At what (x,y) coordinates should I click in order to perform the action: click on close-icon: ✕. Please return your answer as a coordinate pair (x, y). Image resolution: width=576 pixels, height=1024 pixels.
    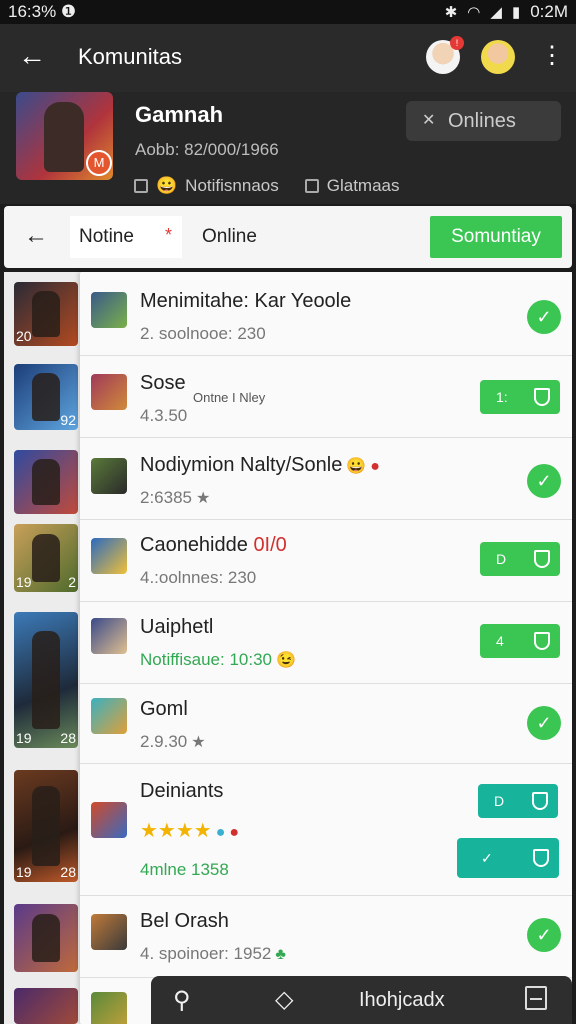
    Looking at the image, I should click on (429, 120).